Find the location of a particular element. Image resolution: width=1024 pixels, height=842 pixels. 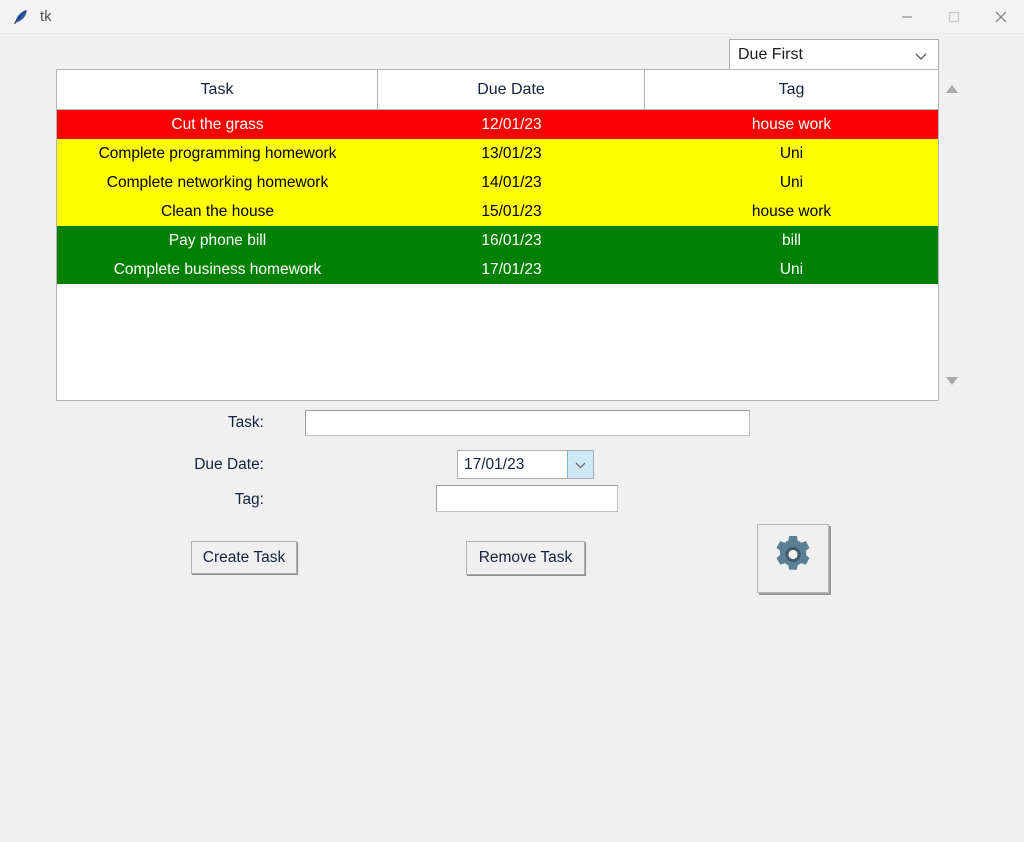

cell-task: Complete networking homework is located at coordinates (217, 182).